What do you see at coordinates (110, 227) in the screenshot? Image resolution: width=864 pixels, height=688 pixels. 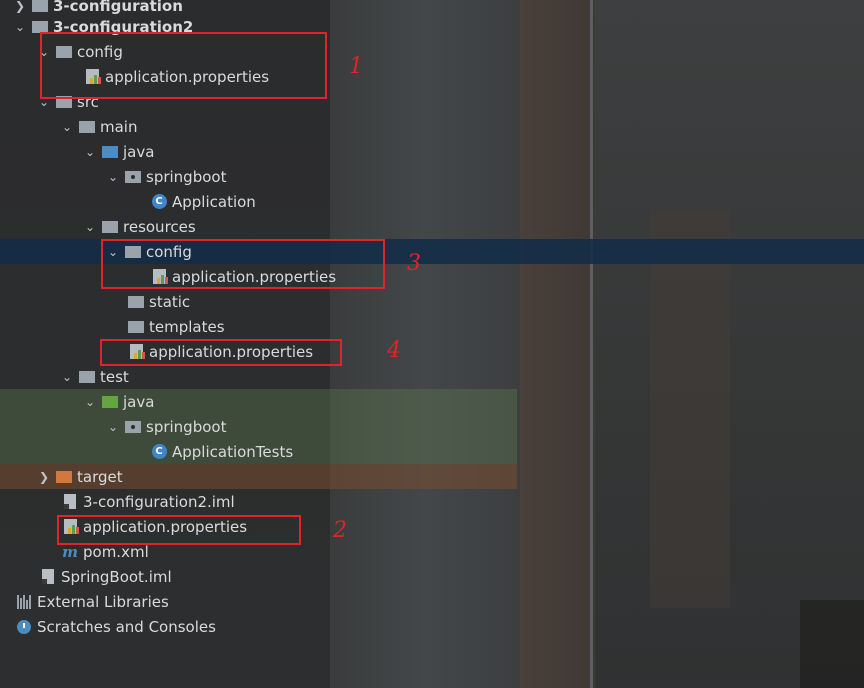 I see `resources-folder-icon` at bounding box center [110, 227].